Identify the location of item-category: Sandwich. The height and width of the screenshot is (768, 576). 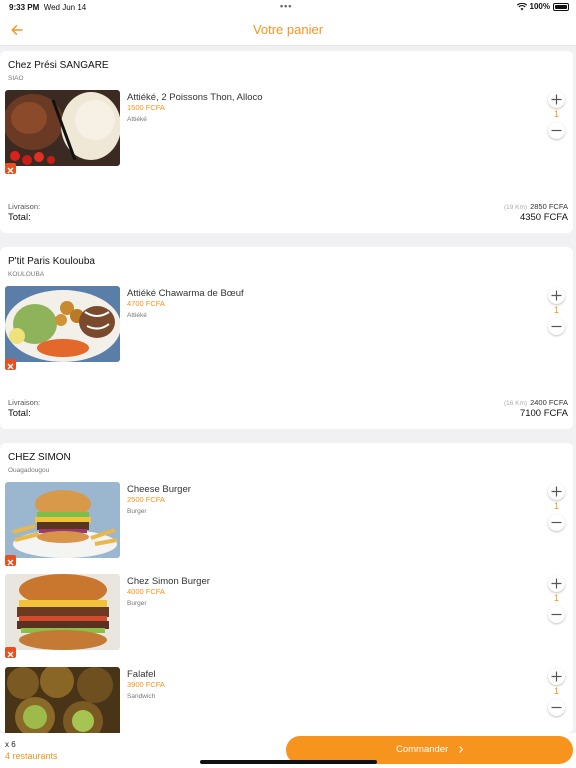
(141, 696).